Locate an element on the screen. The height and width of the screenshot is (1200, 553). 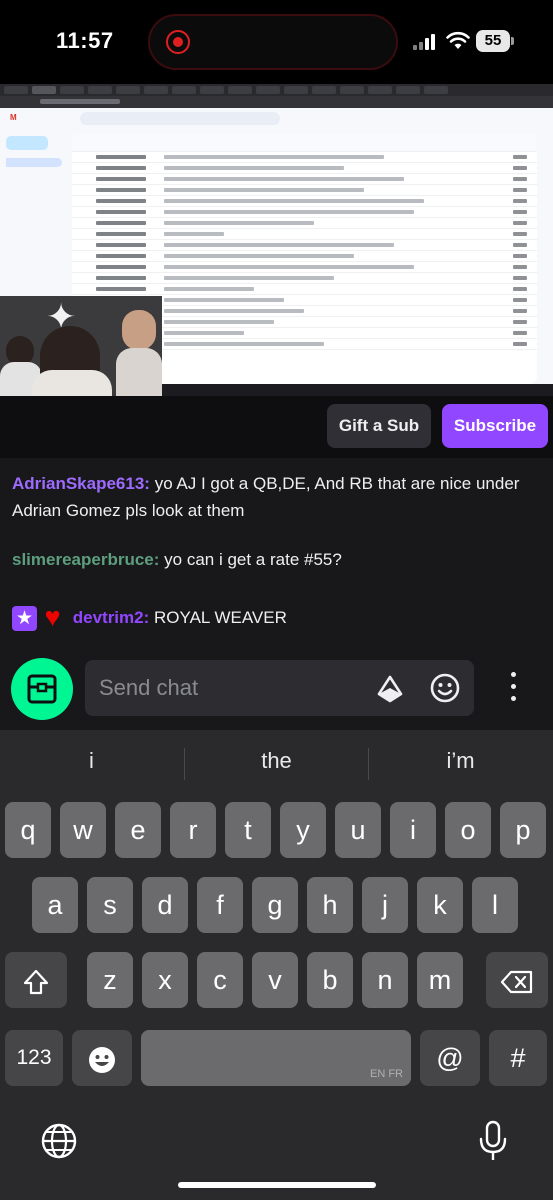
key-w: w is located at coordinates (83, 830).